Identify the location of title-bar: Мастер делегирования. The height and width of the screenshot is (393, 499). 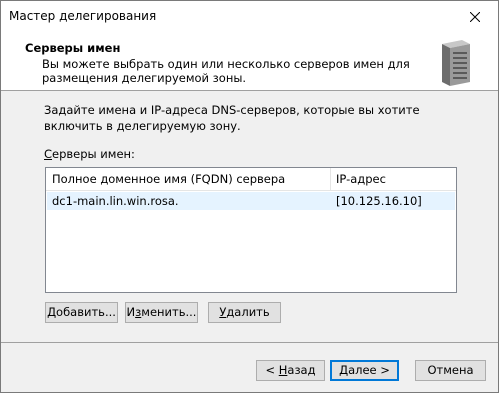
(249, 16).